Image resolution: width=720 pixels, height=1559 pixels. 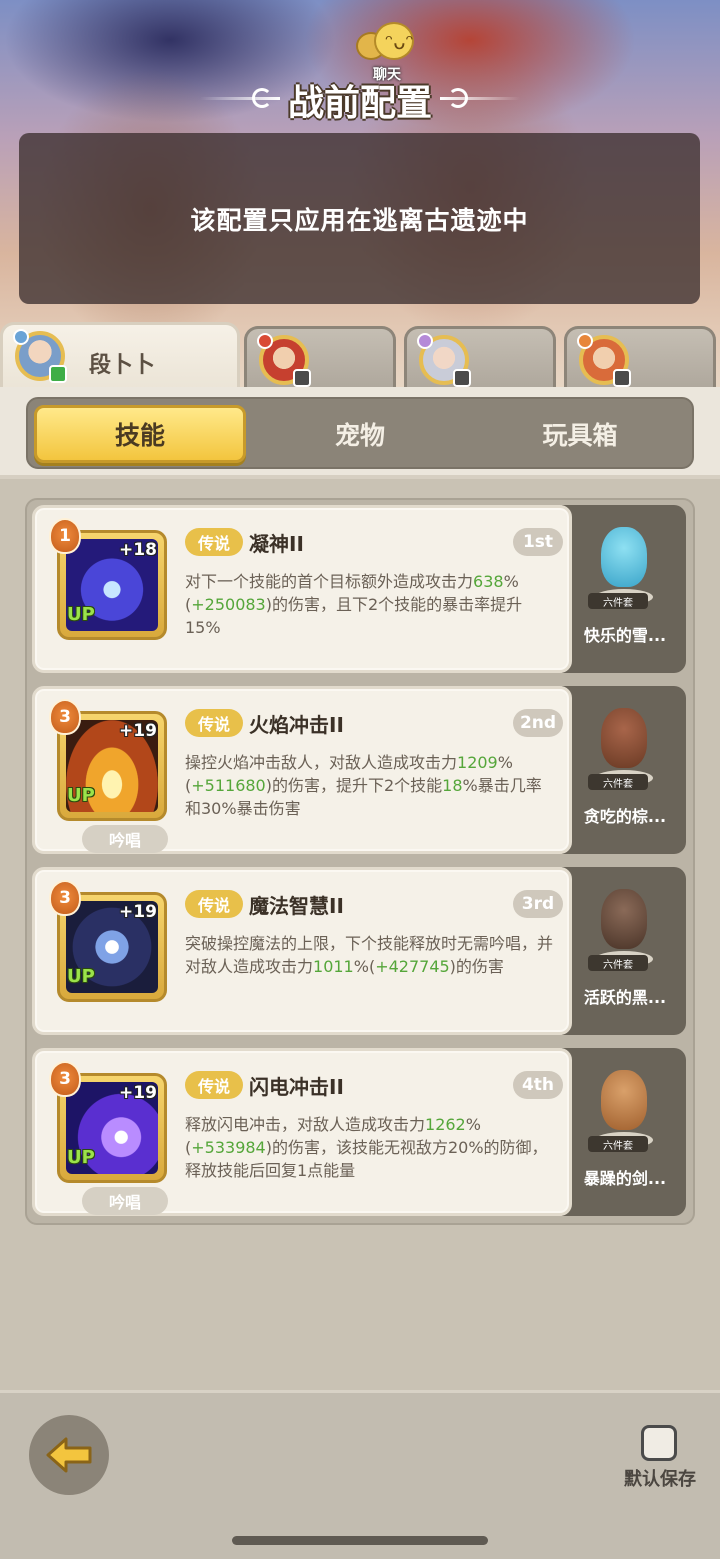 I want to click on skill-name: 凝神II, so click(x=276, y=544).